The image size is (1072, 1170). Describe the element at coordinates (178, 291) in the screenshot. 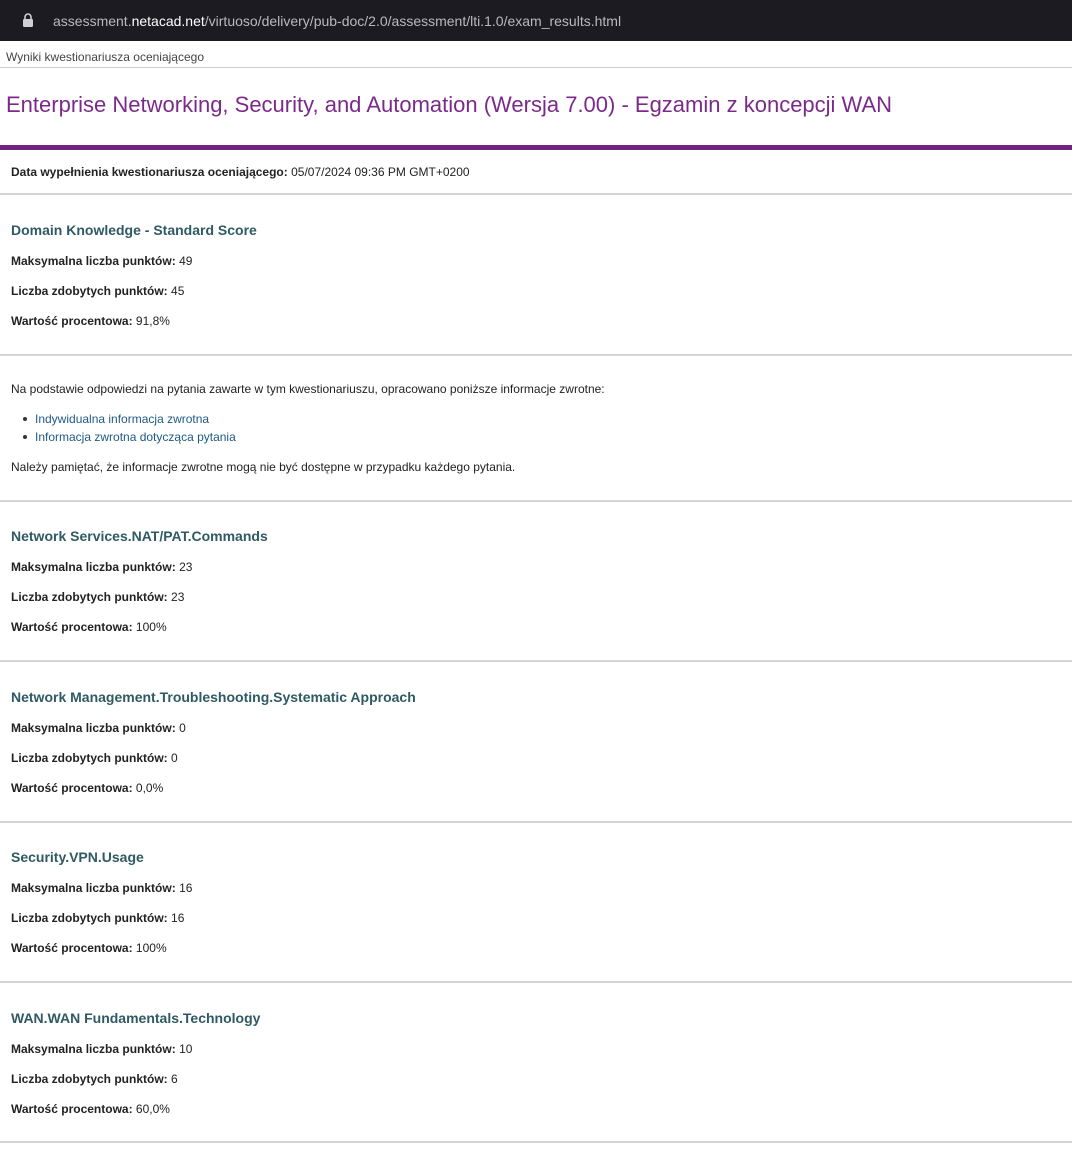

I see `earned-points-value: 45` at that location.